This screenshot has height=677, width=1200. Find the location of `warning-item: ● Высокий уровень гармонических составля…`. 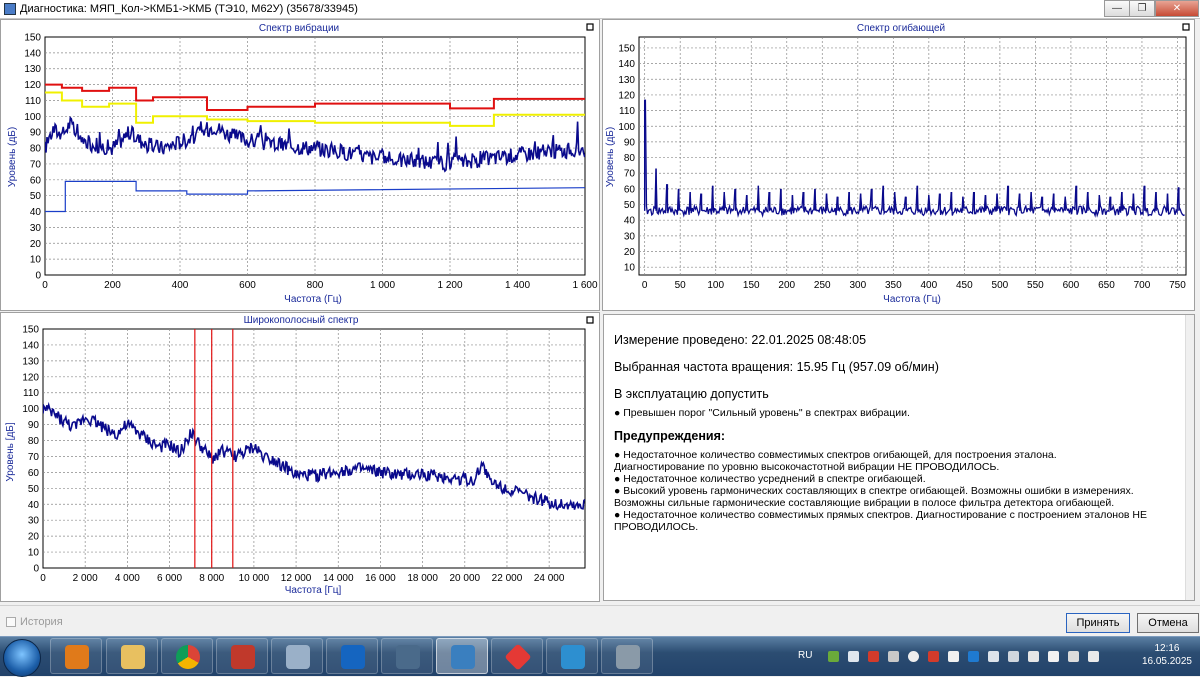

warning-item: ● Высокий уровень гармонических составля… is located at coordinates (874, 491).